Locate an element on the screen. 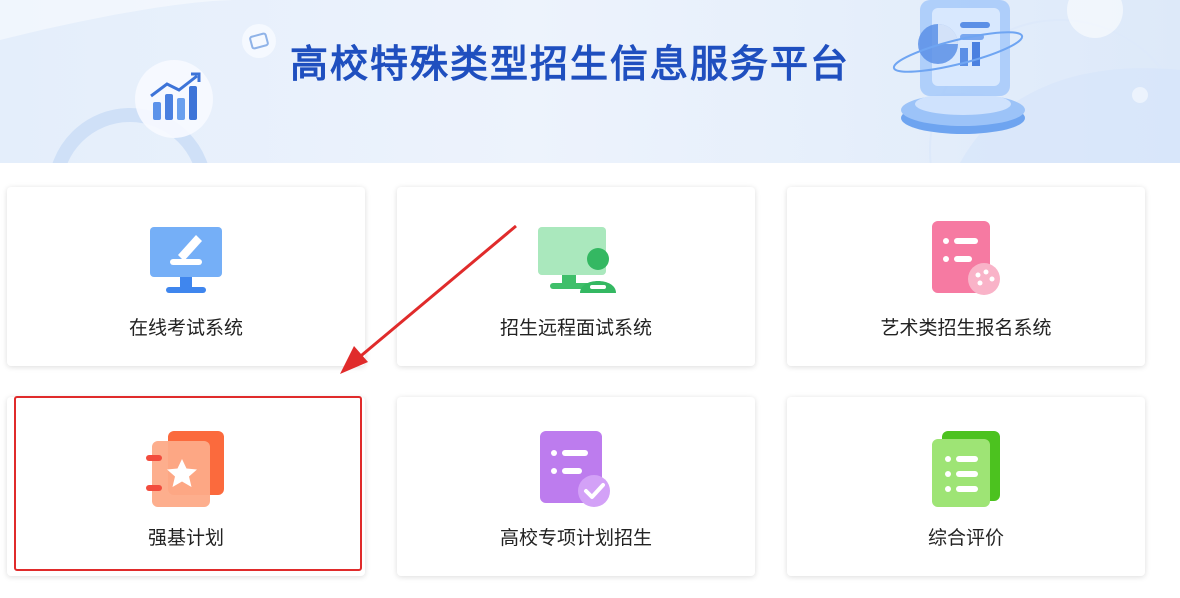  checklist-document-icon is located at coordinates (575, 469).